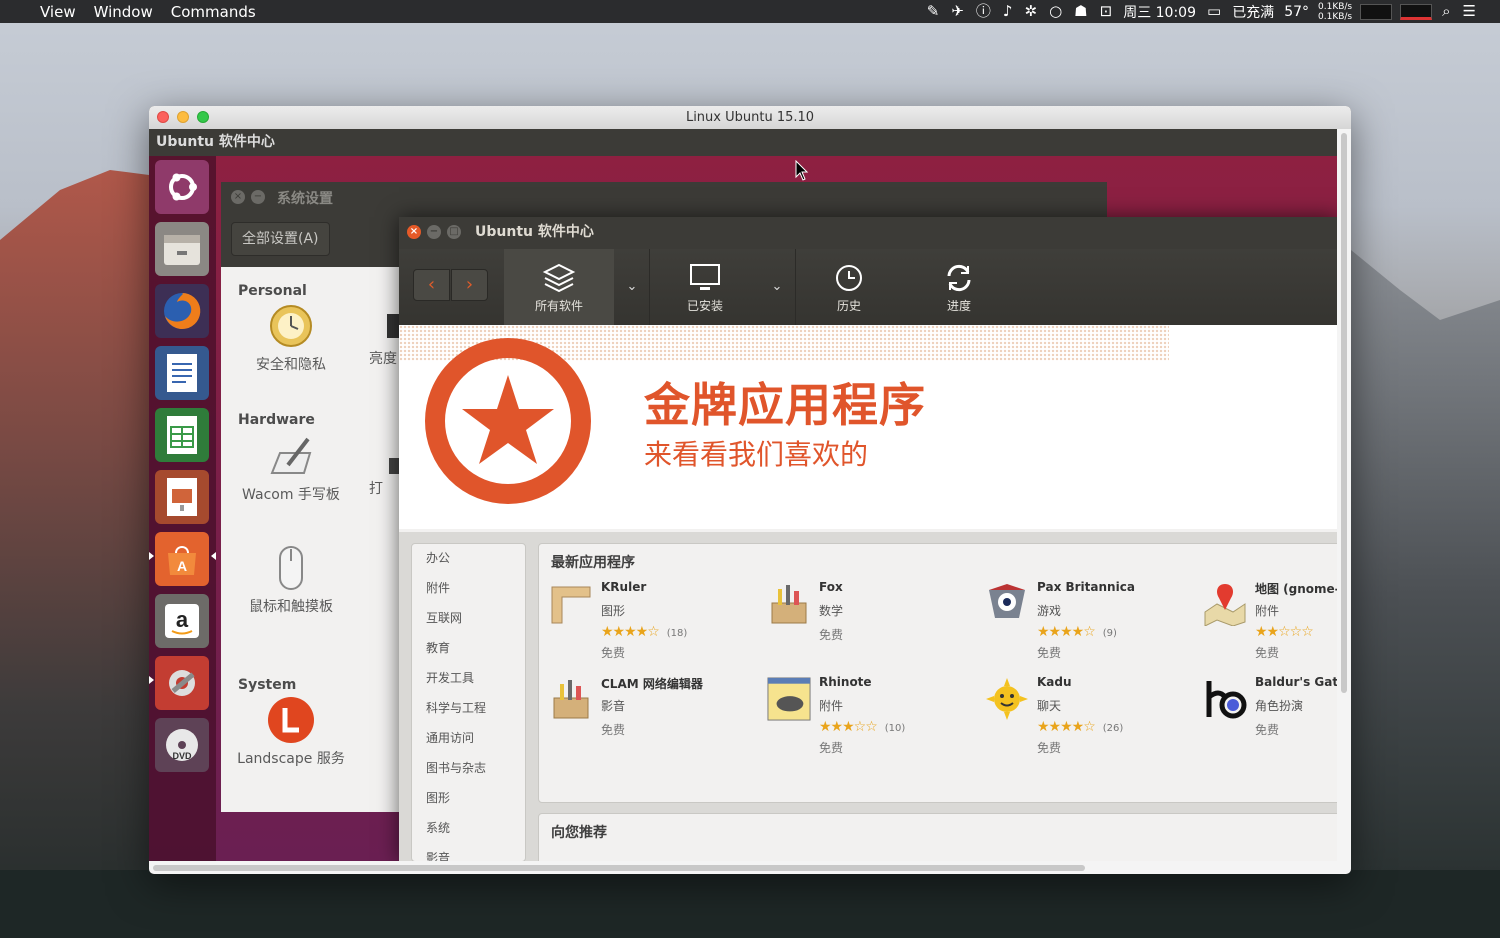  What do you see at coordinates (182, 497) in the screenshot?
I see `impress-icon` at bounding box center [182, 497].